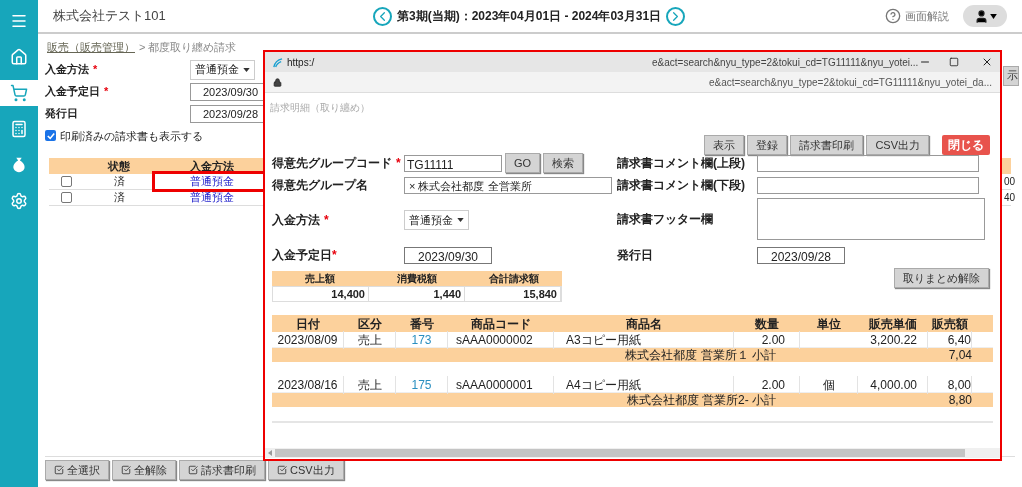  I want to click on footer-button: 全選択, so click(77, 470).